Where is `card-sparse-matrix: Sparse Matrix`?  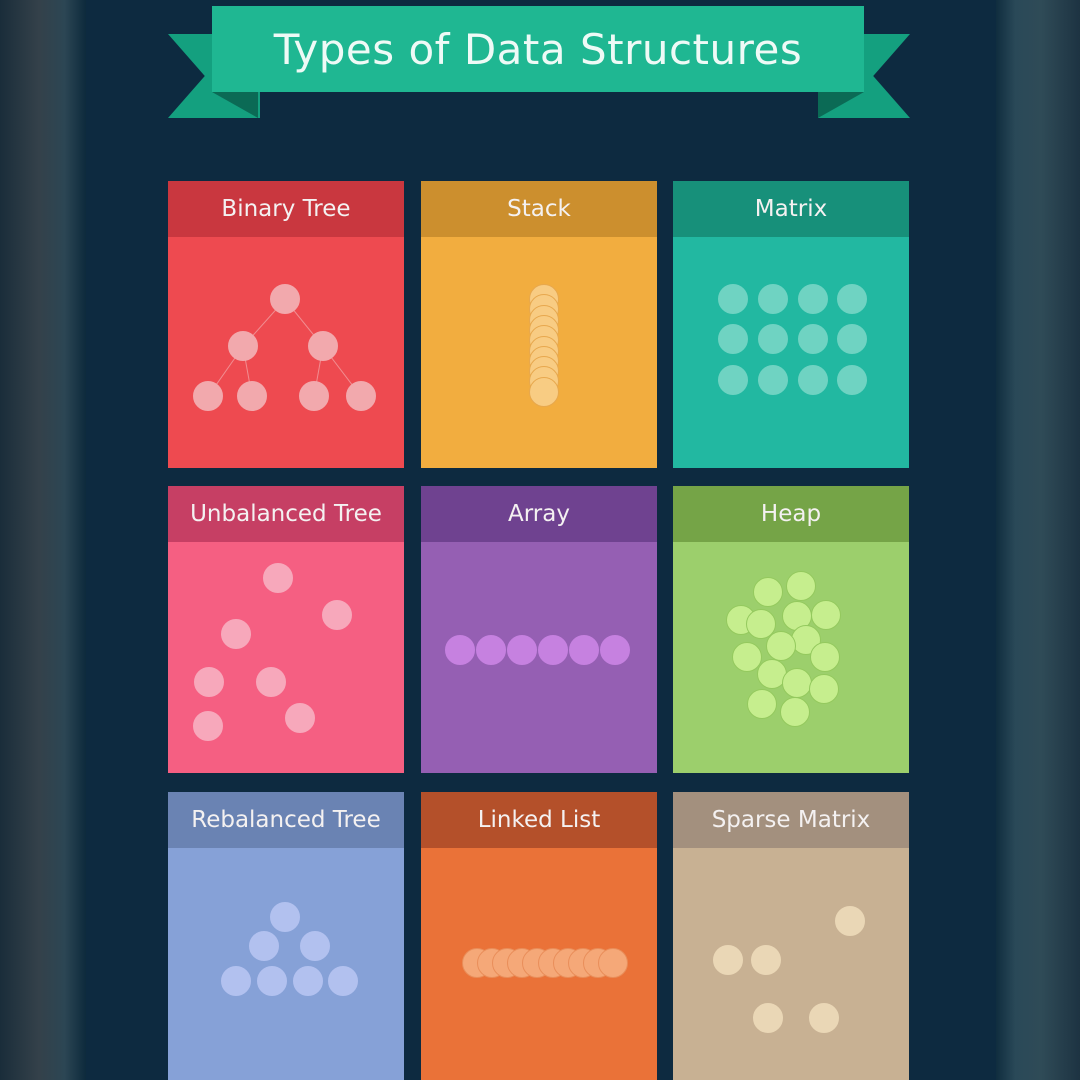 card-sparse-matrix: Sparse Matrix is located at coordinates (791, 936).